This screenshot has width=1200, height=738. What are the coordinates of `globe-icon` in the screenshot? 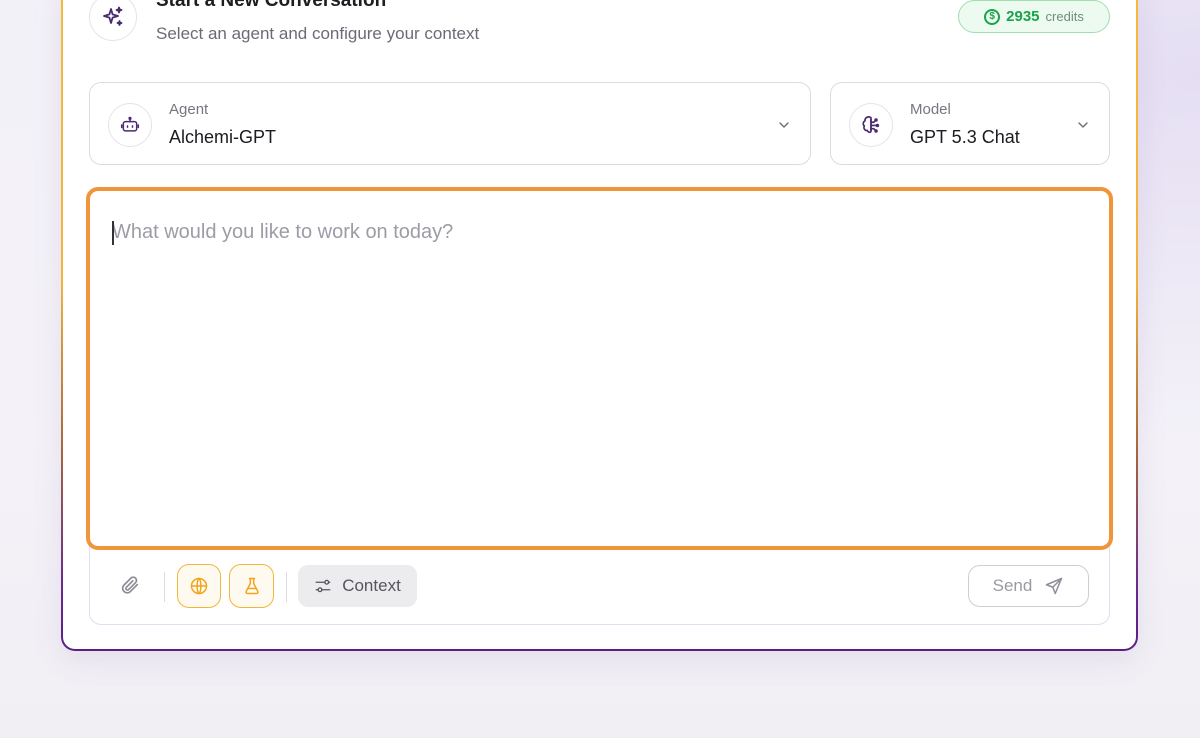 It's located at (199, 586).